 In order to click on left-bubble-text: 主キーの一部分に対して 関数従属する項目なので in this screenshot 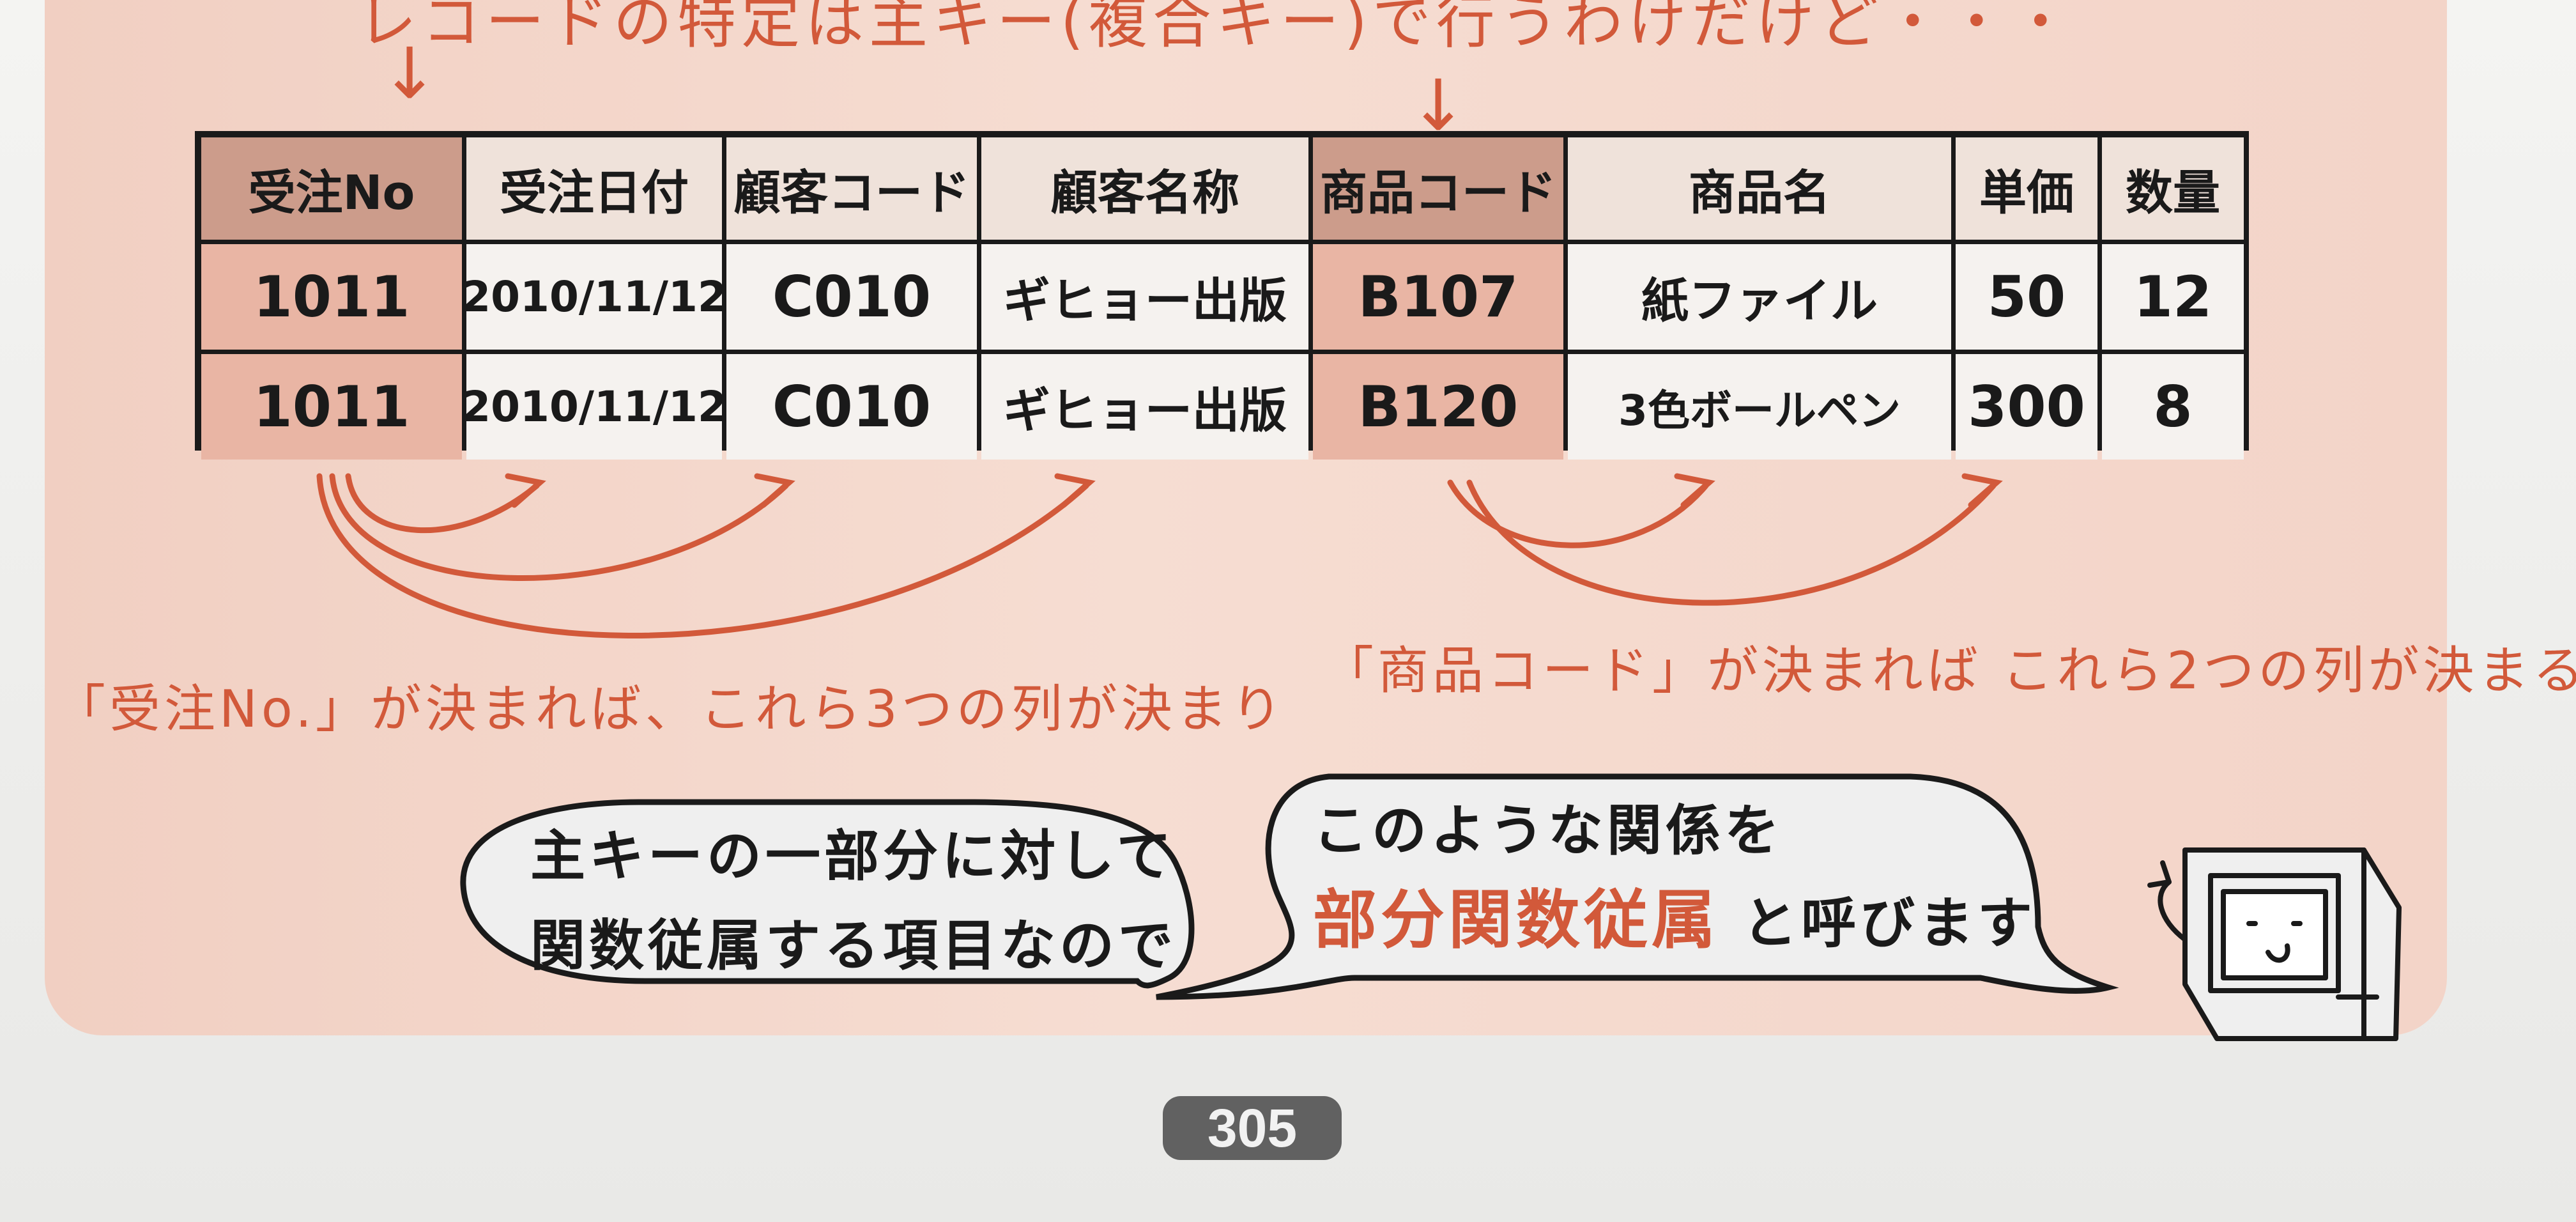, I will do `click(853, 901)`.